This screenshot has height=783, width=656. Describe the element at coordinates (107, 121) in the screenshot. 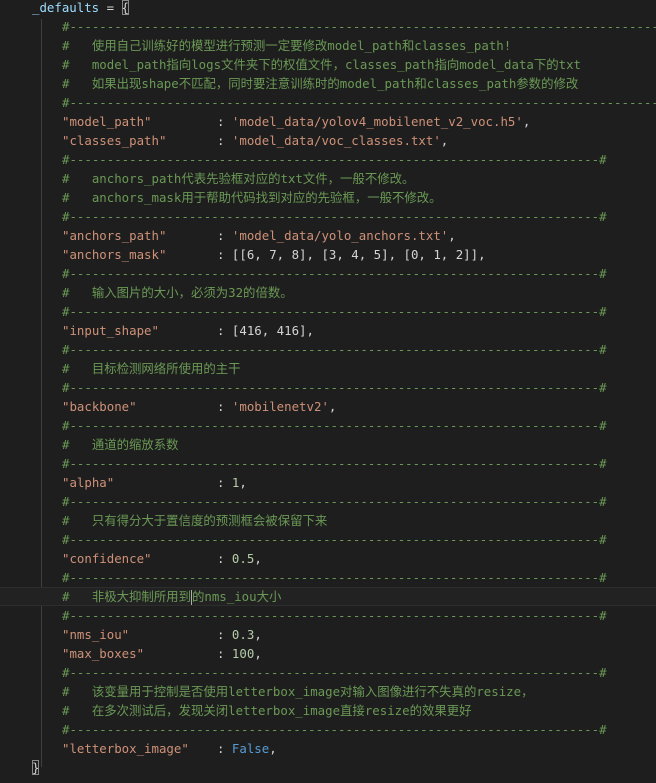

I see `dict-key: "model_path"` at that location.